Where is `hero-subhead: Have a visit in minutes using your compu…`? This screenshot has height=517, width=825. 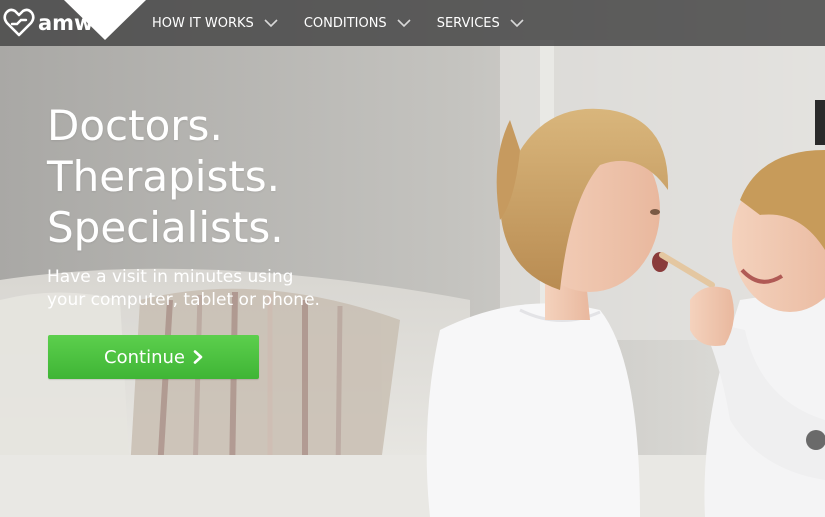
hero-subhead: Have a visit in minutes using your compu… is located at coordinates (212, 289).